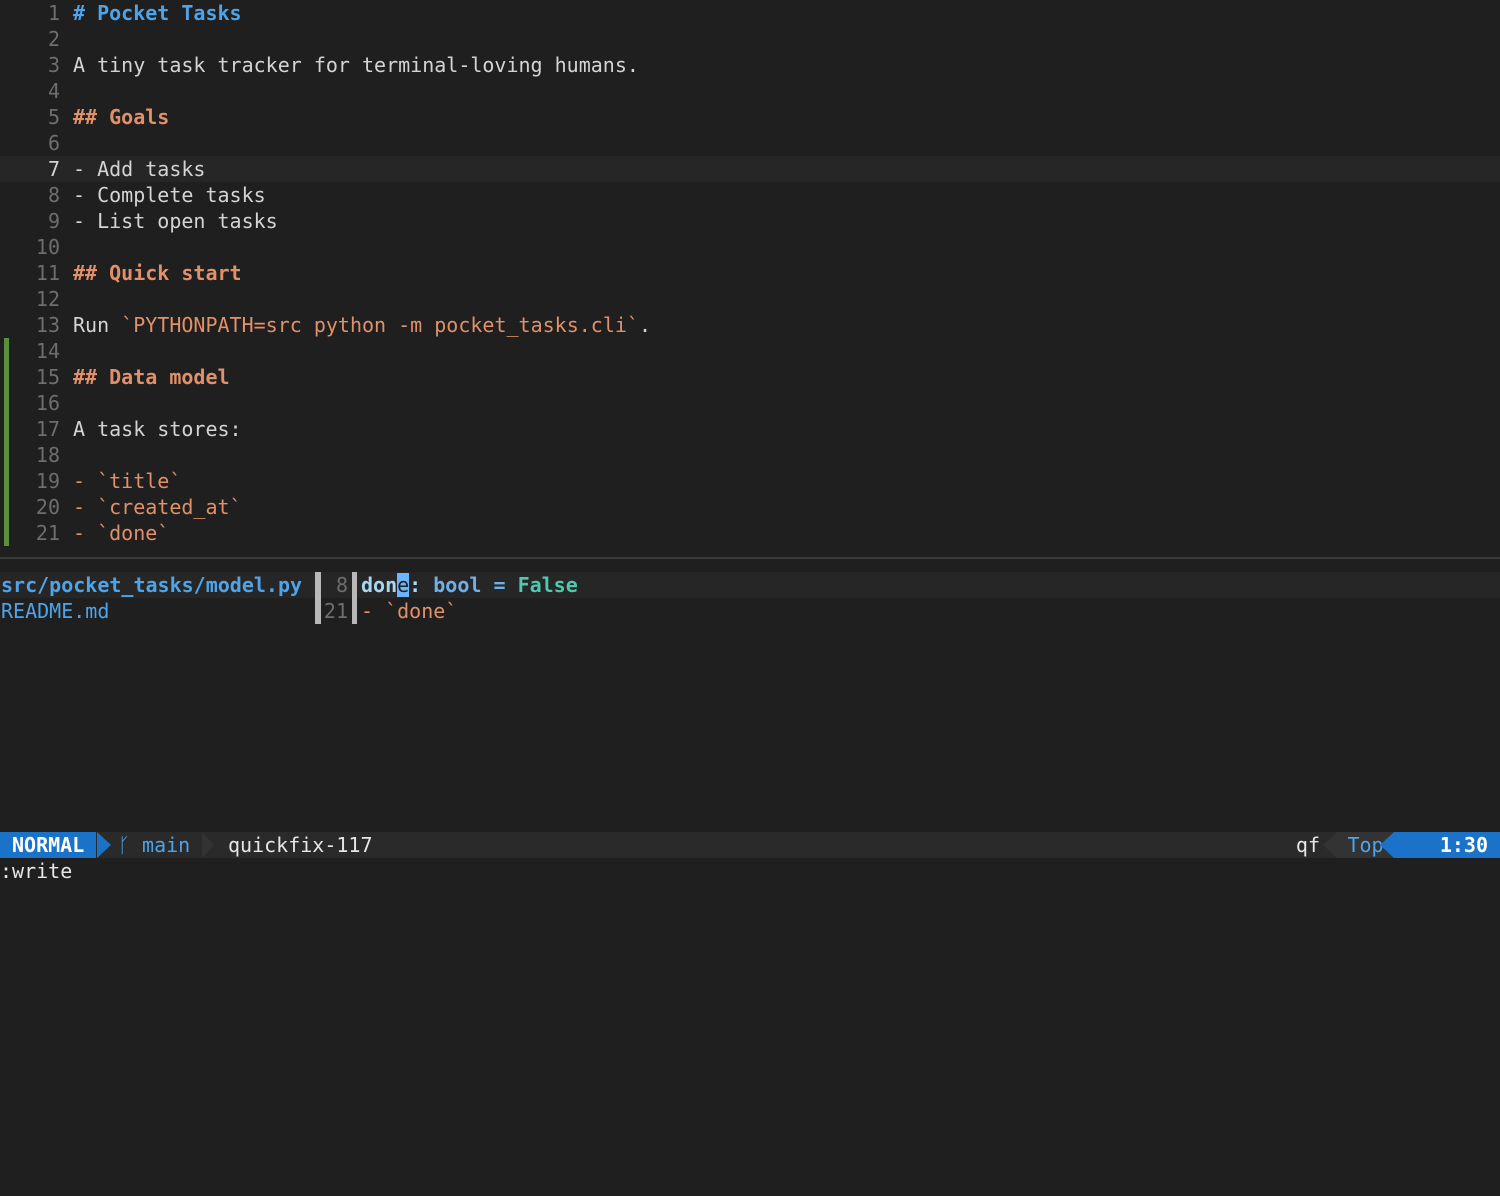 This screenshot has width=1500, height=1196. Describe the element at coordinates (53, 117) in the screenshot. I see `line-number: 5` at that location.